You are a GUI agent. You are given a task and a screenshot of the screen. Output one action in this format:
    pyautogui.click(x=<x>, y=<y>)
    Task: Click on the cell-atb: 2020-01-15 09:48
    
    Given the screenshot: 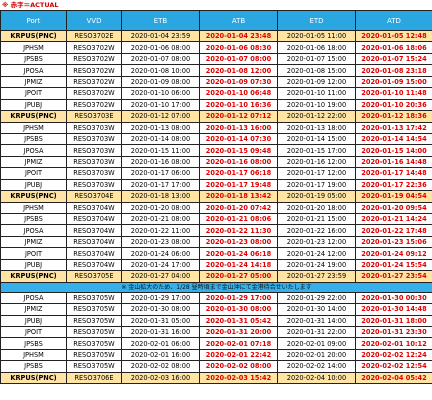 What is the action you would take?
    pyautogui.click(x=238, y=150)
    